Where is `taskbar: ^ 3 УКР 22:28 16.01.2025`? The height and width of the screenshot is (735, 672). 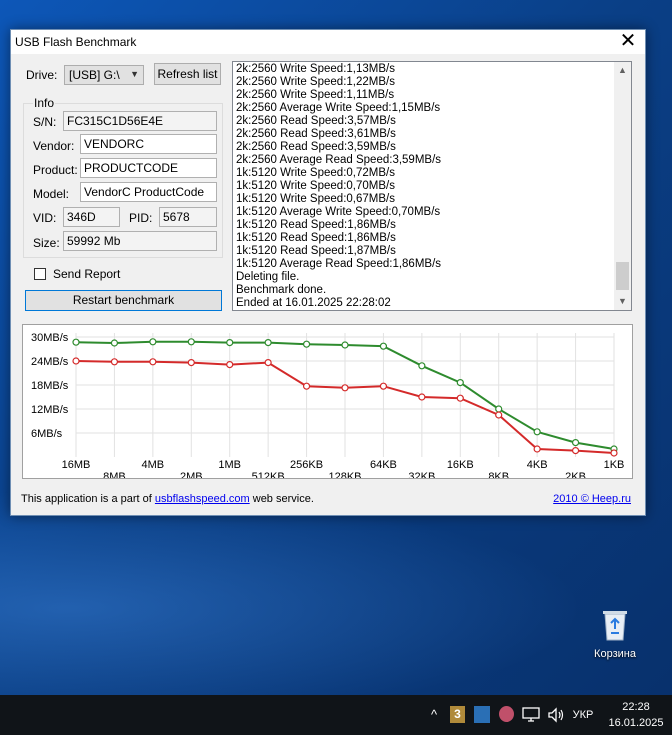
taskbar: ^ 3 УКР 22:28 16.01.2025 is located at coordinates (336, 715).